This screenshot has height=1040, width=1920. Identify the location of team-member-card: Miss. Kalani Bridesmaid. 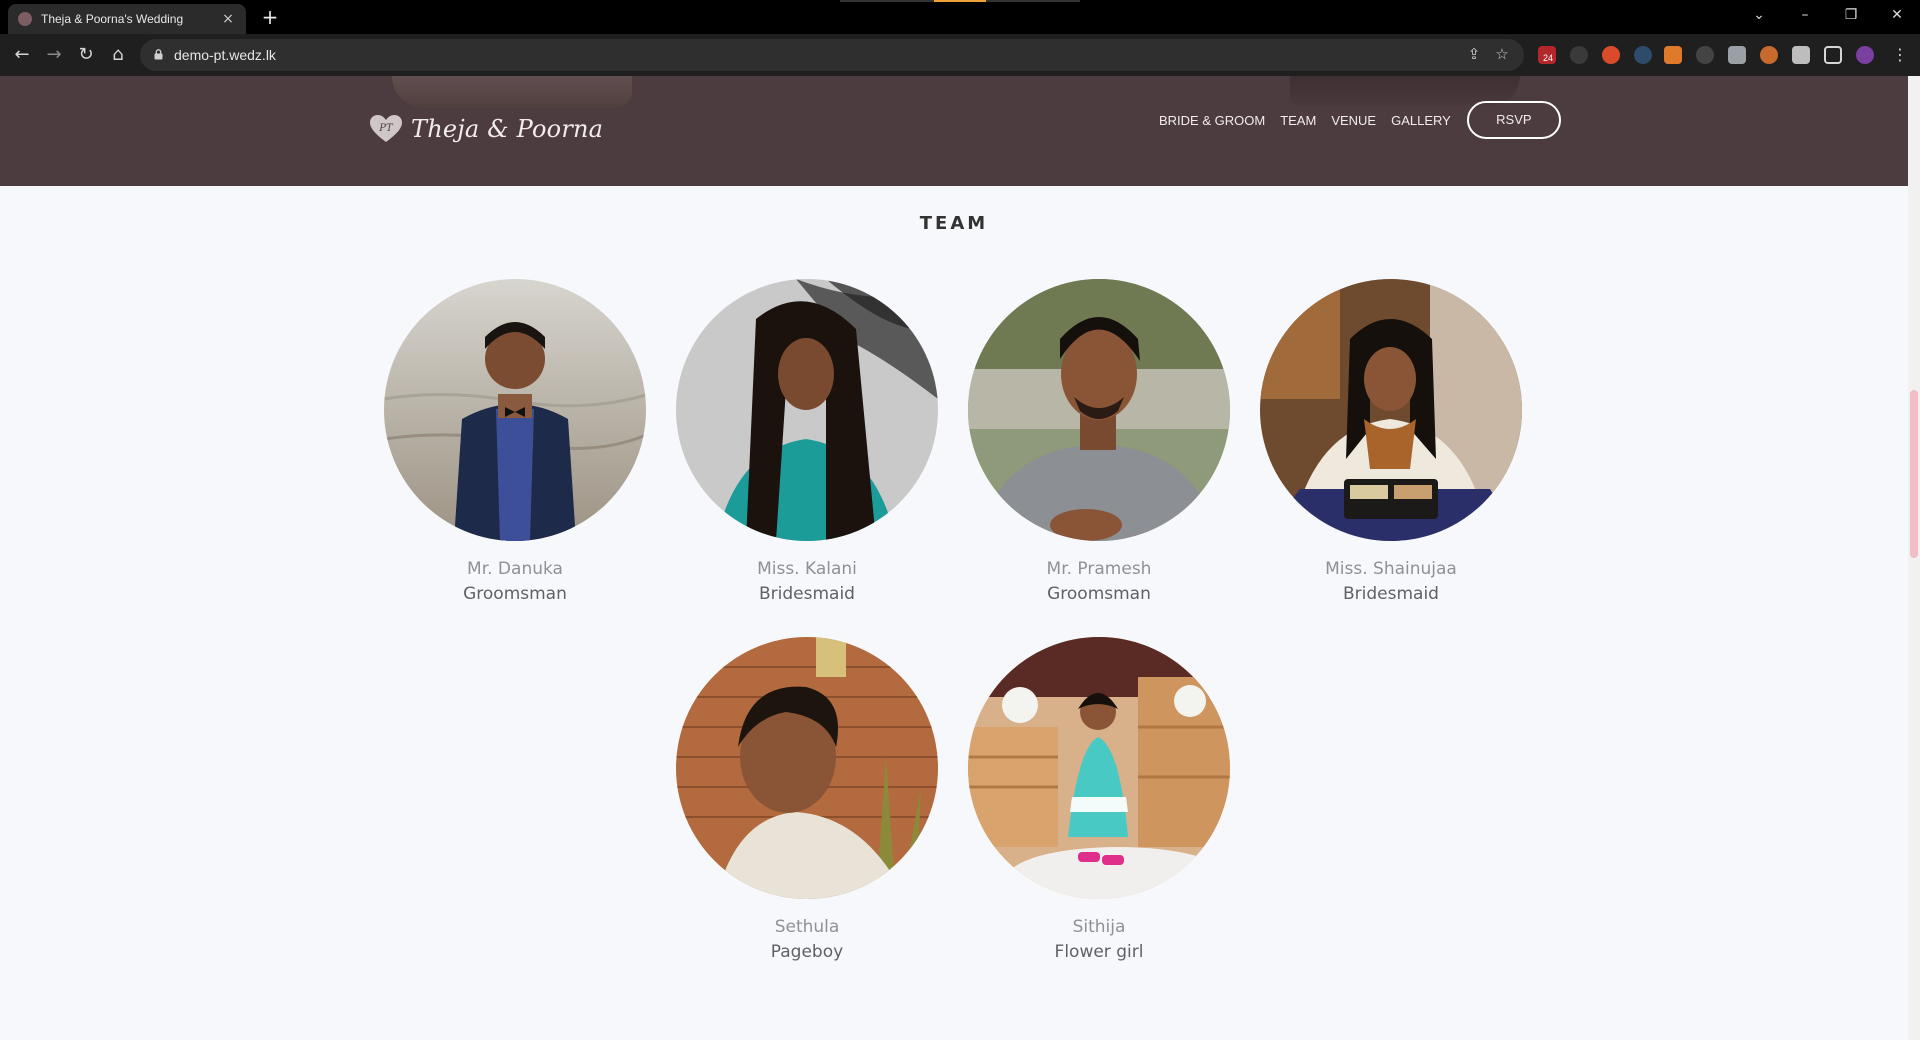
(807, 441).